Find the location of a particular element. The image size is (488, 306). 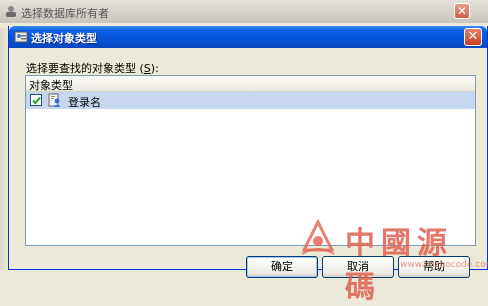

column-header-label: 对象类型 is located at coordinates (51, 85).